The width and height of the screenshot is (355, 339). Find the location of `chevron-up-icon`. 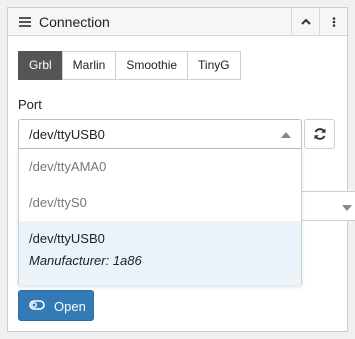

chevron-up-icon is located at coordinates (306, 21).